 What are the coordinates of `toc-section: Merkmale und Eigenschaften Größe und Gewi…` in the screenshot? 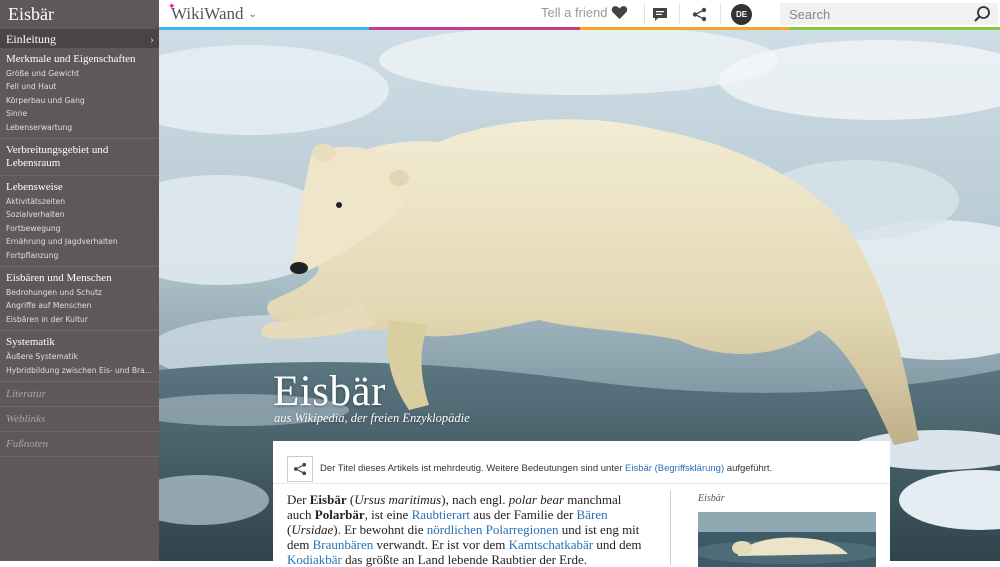 It's located at (79, 94).